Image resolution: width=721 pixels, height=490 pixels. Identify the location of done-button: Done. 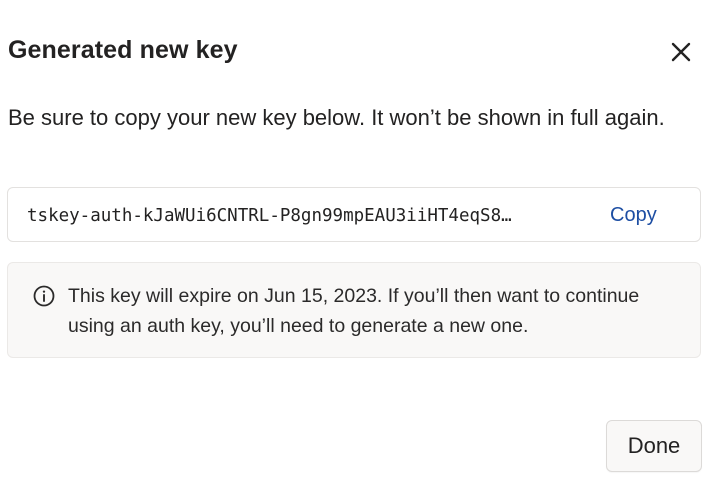
(654, 446).